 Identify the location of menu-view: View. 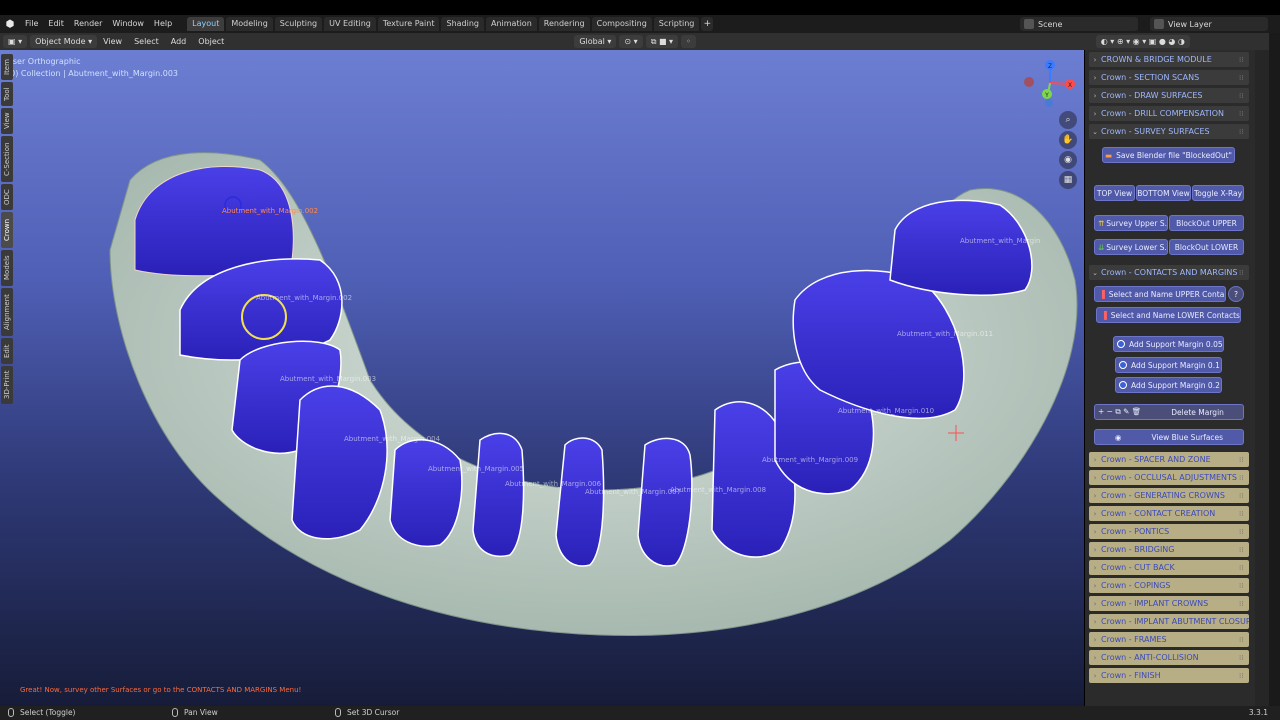
(112, 41).